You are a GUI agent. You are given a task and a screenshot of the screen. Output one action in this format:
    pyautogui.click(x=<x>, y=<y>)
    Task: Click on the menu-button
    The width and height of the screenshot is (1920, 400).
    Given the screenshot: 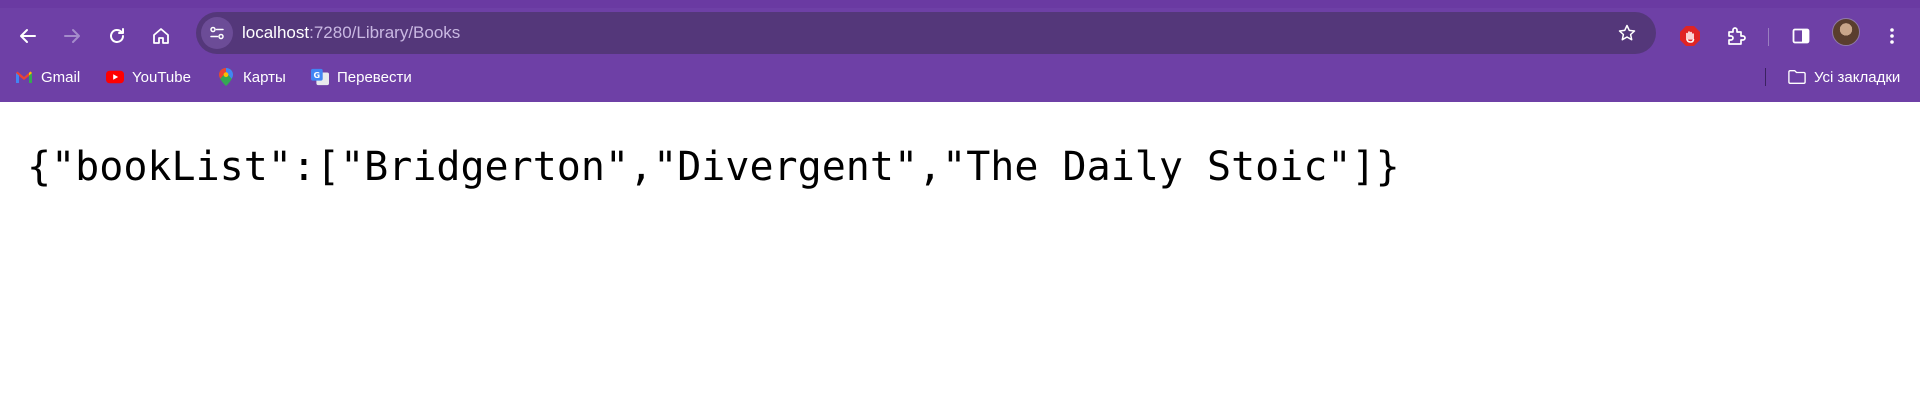 What is the action you would take?
    pyautogui.click(x=1892, y=36)
    